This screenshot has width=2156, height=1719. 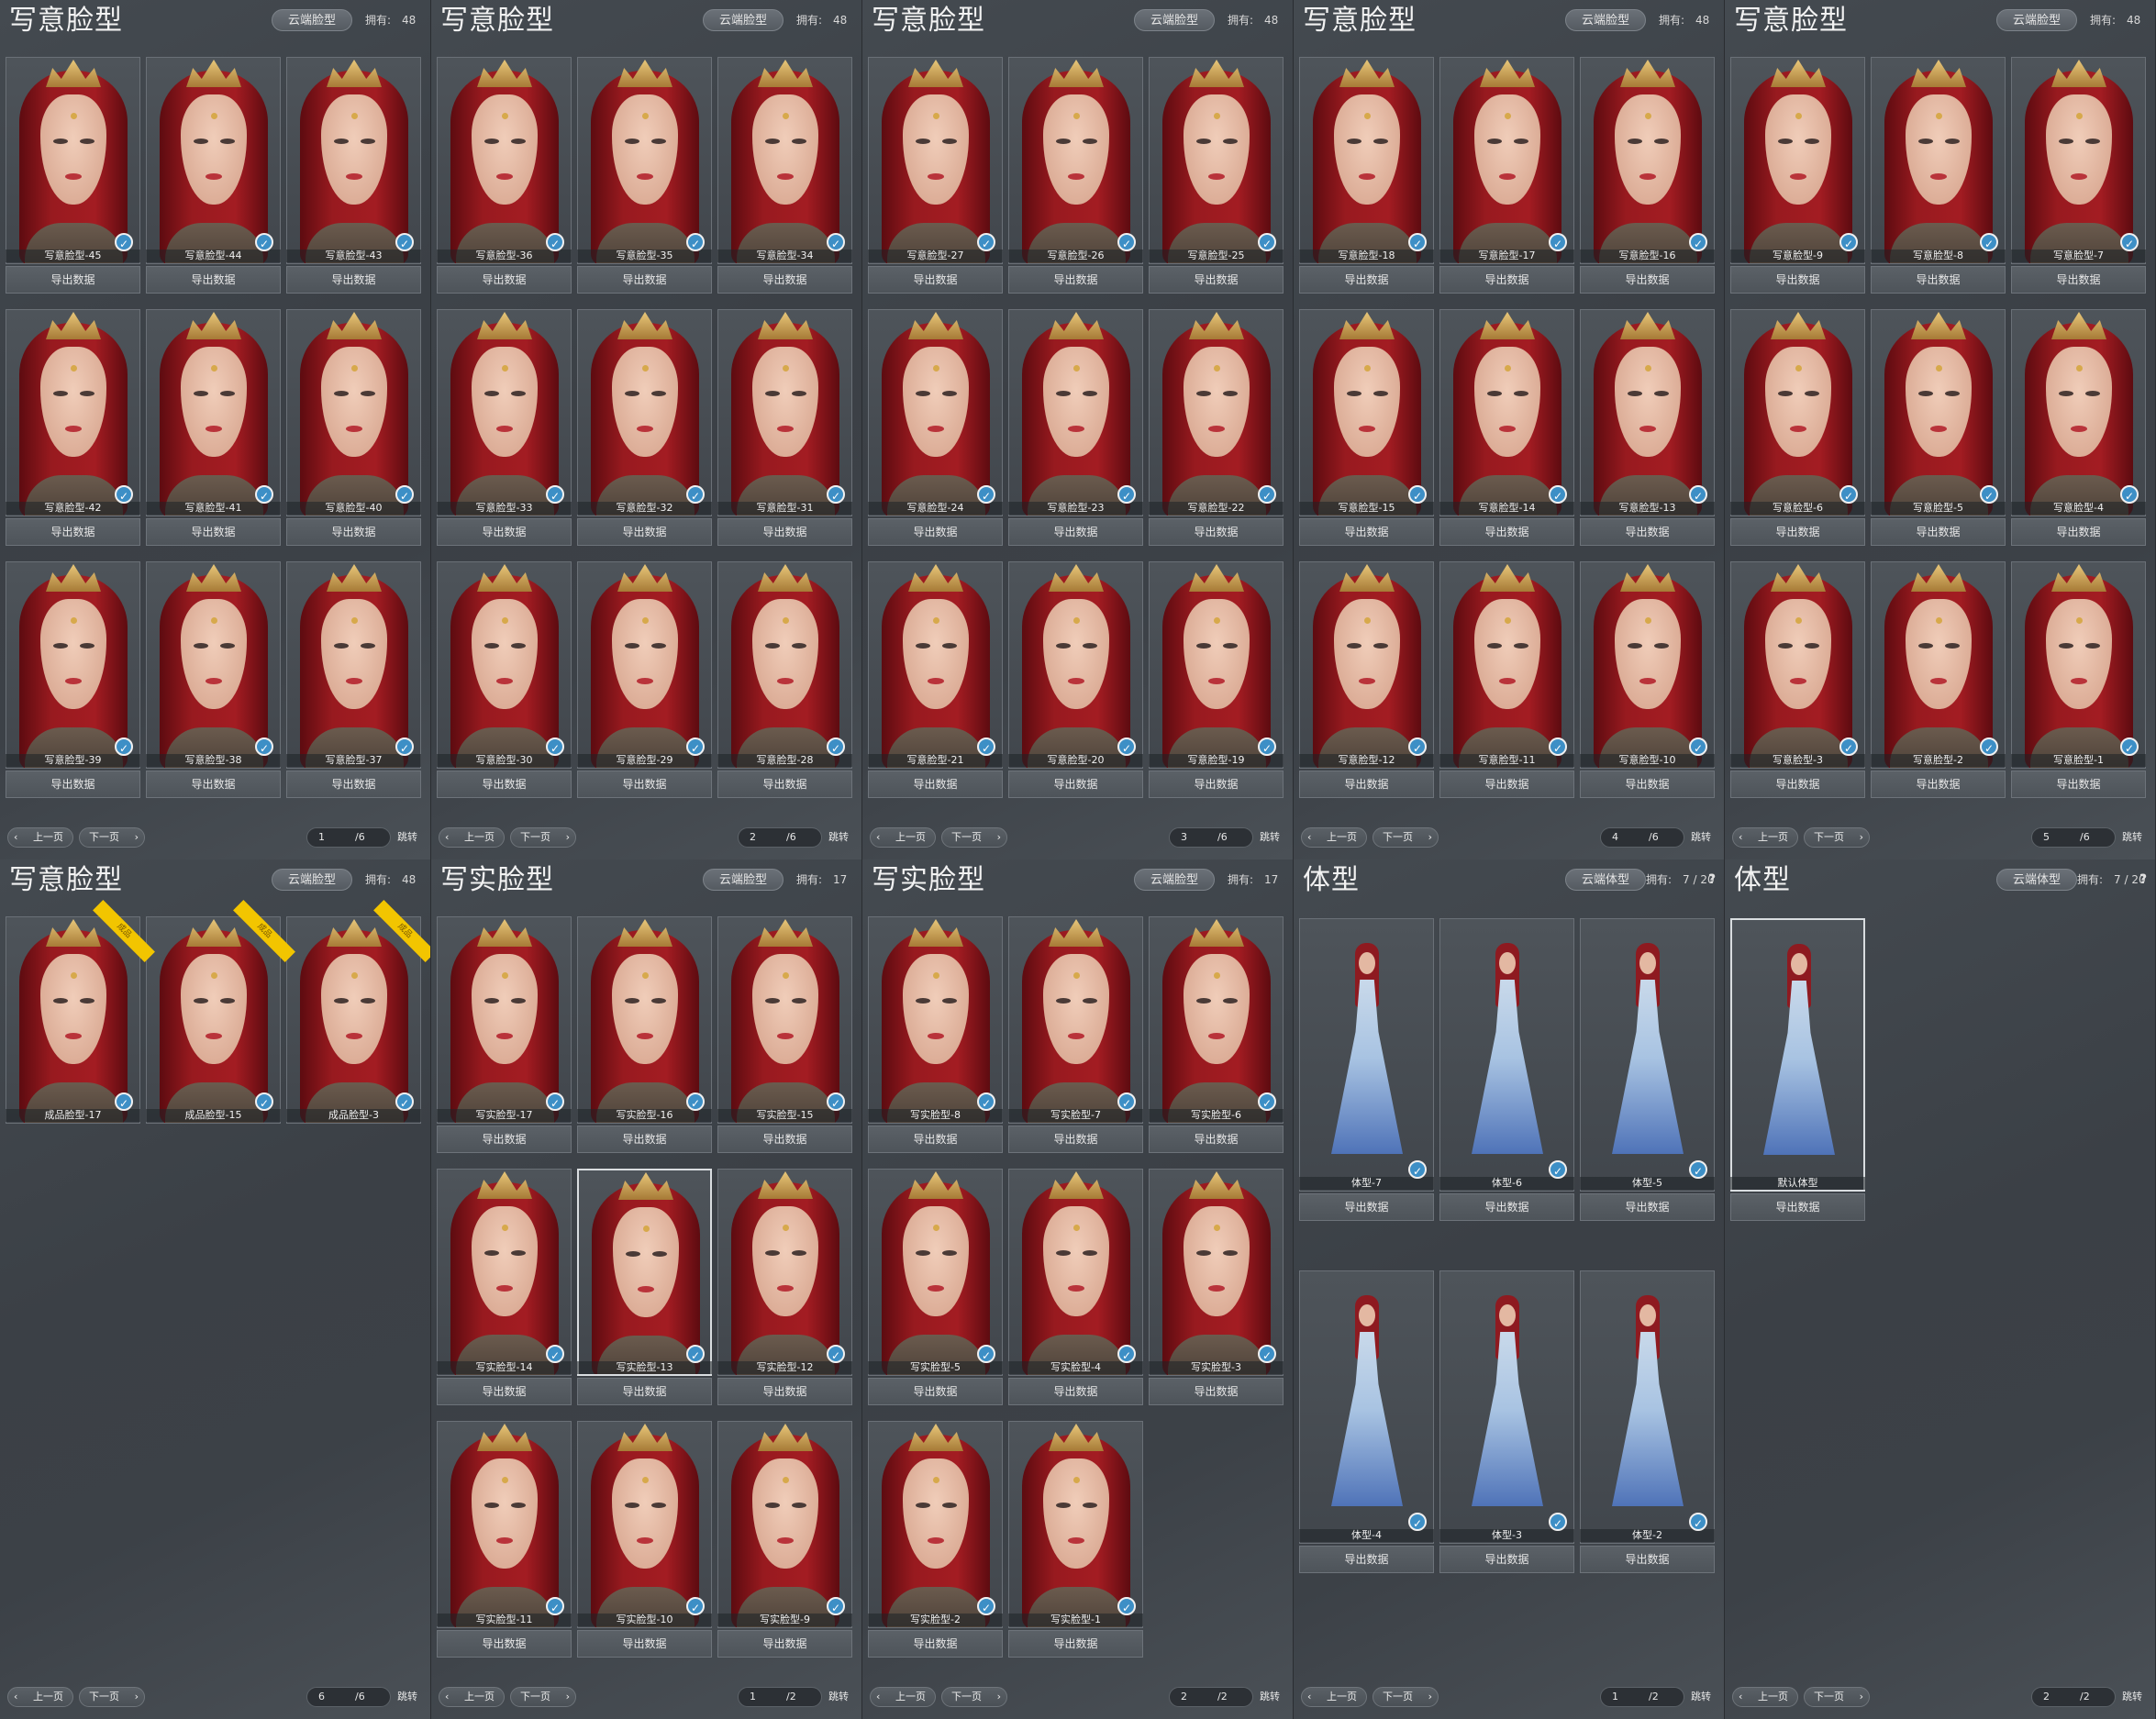 I want to click on face-preset-card: ✓ 写意脸型-22, so click(x=1217, y=412).